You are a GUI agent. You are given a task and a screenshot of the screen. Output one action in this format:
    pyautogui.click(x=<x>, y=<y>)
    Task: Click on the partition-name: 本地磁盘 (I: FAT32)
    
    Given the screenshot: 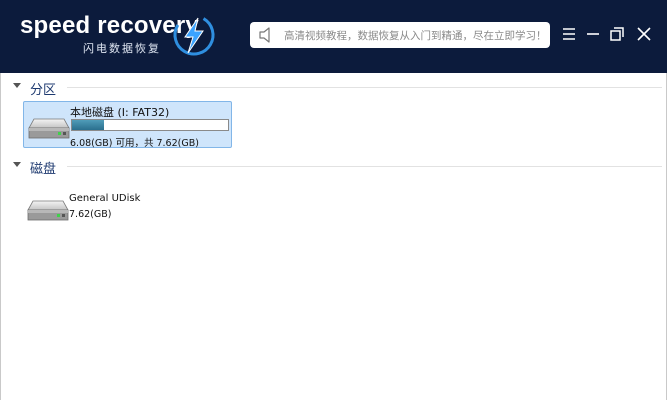 What is the action you would take?
    pyautogui.click(x=120, y=112)
    